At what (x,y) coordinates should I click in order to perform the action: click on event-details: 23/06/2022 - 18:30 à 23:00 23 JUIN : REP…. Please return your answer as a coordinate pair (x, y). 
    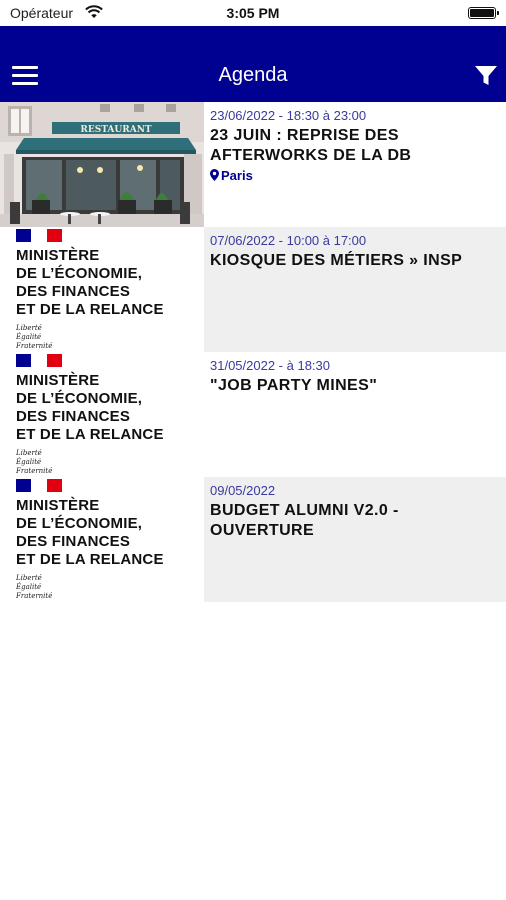
    Looking at the image, I should click on (355, 164).